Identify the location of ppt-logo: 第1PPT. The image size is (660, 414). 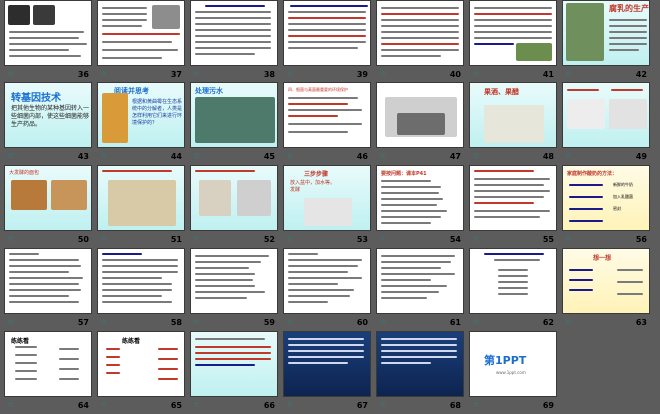
(505, 360).